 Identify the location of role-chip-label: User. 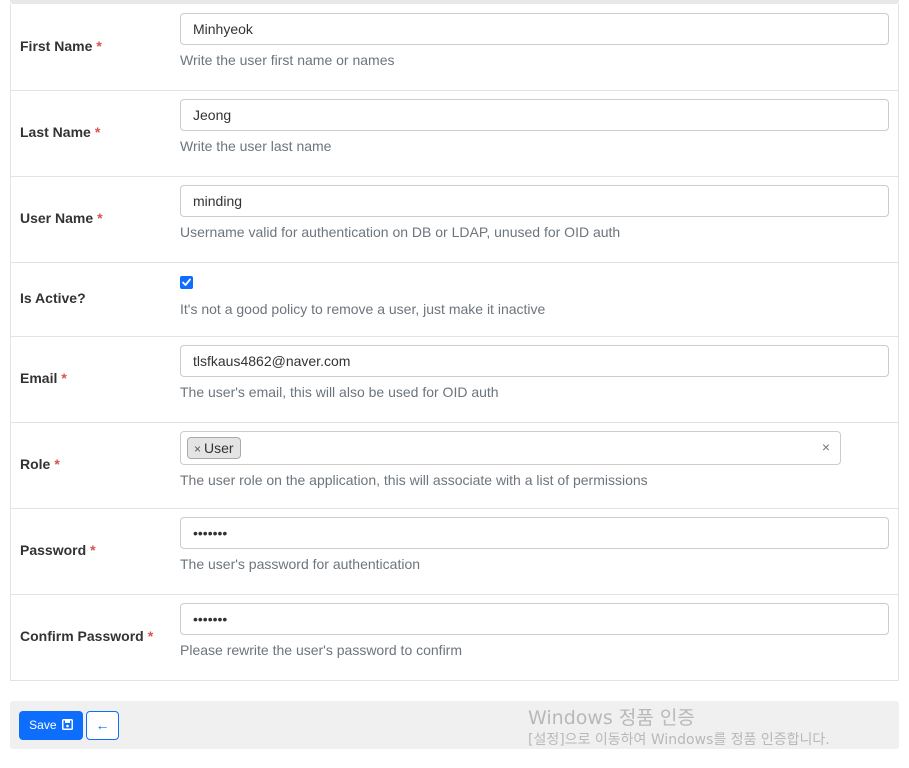
(219, 448).